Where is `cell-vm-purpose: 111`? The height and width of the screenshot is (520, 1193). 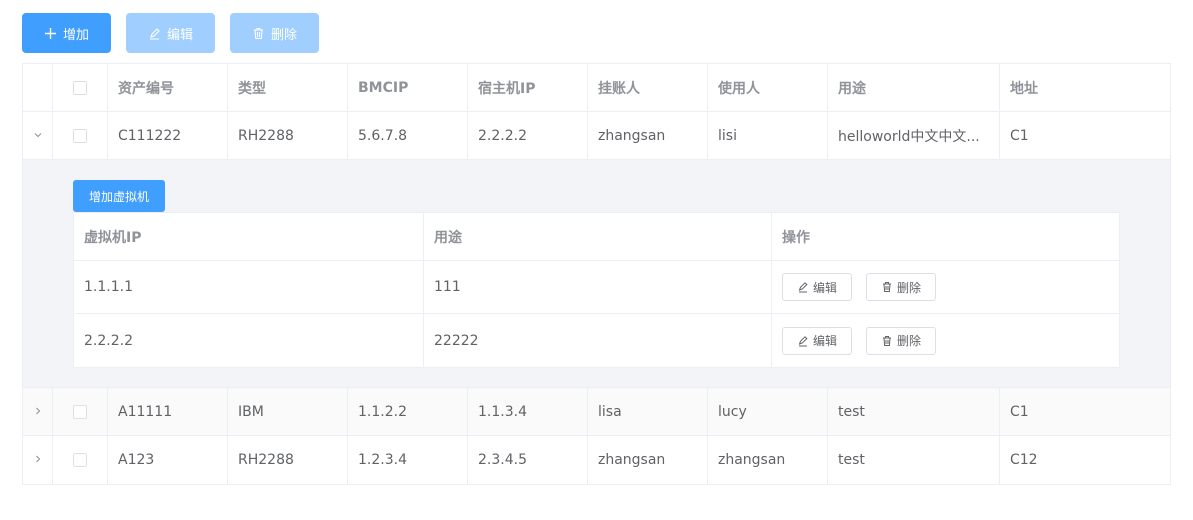
cell-vm-purpose: 111 is located at coordinates (598, 287).